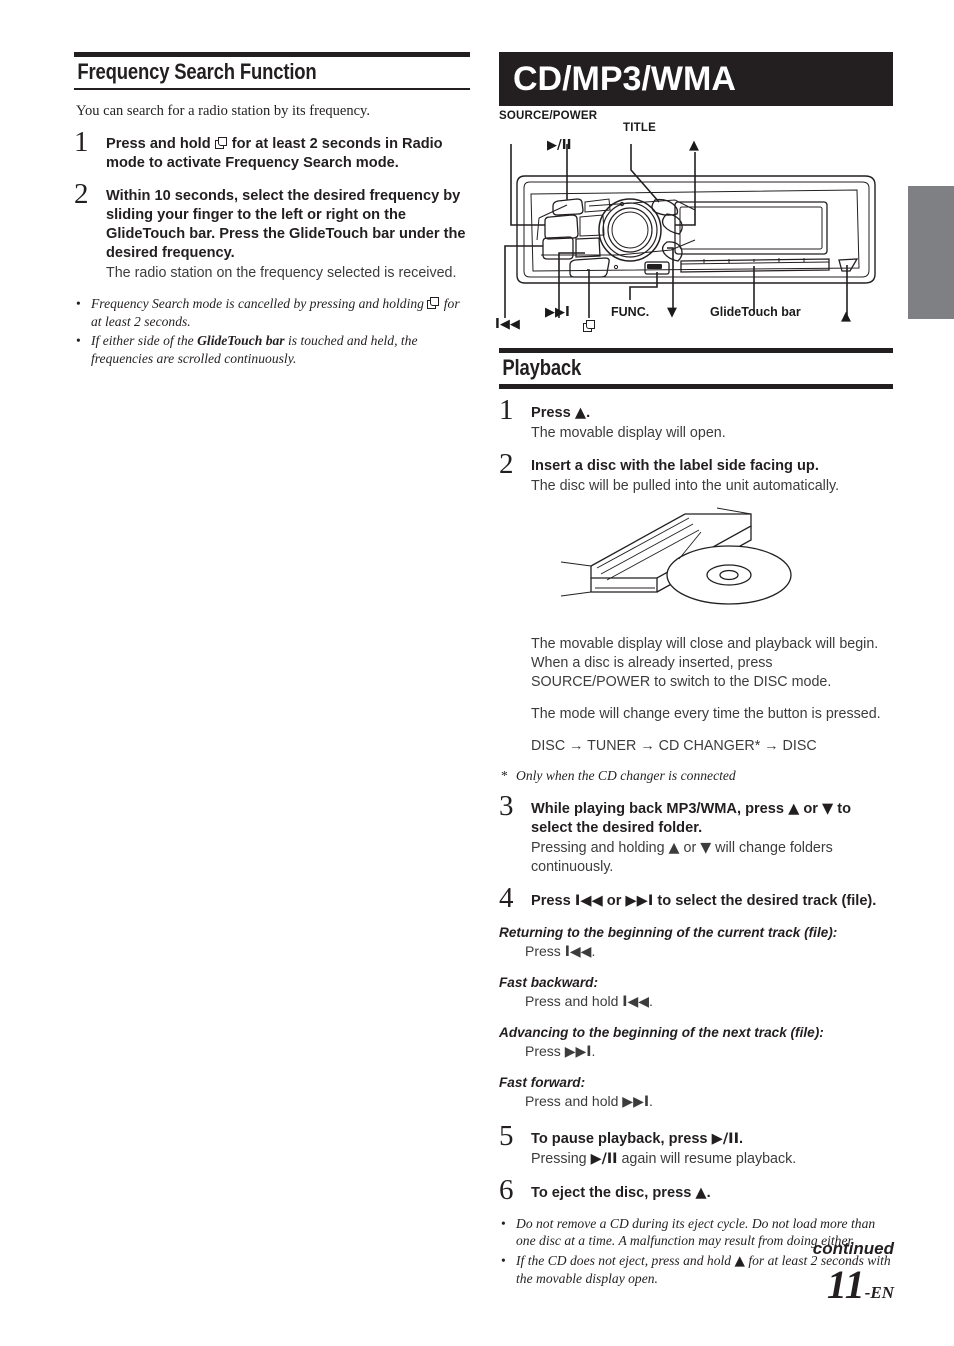 The height and width of the screenshot is (1346, 954). Describe the element at coordinates (626, 775) in the screenshot. I see `footnote-text: Only when the CD changer is connected` at that location.